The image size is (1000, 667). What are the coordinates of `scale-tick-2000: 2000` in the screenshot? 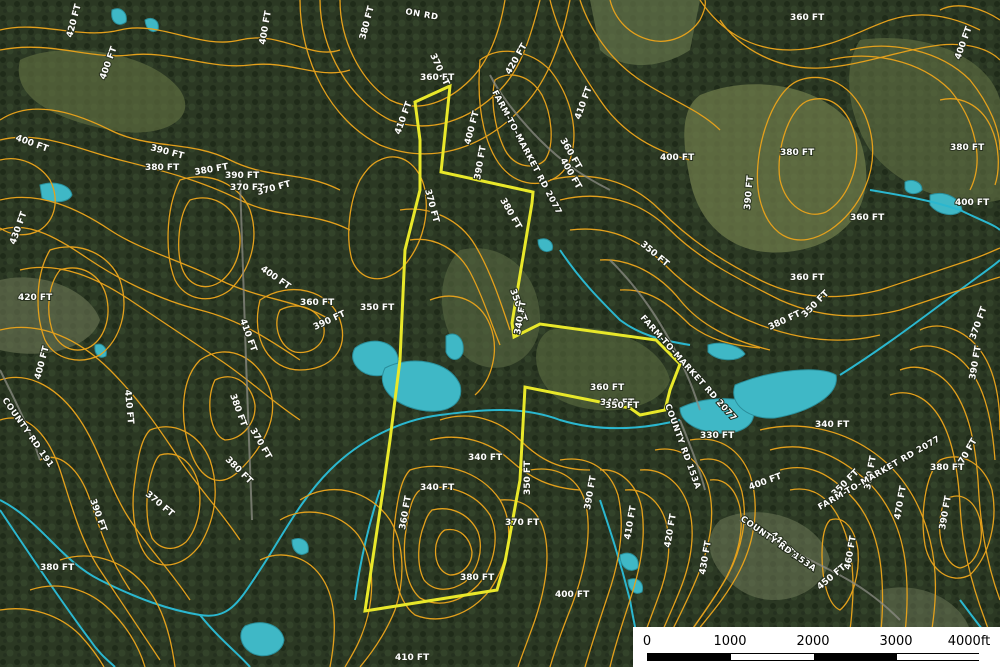 It's located at (813, 641).